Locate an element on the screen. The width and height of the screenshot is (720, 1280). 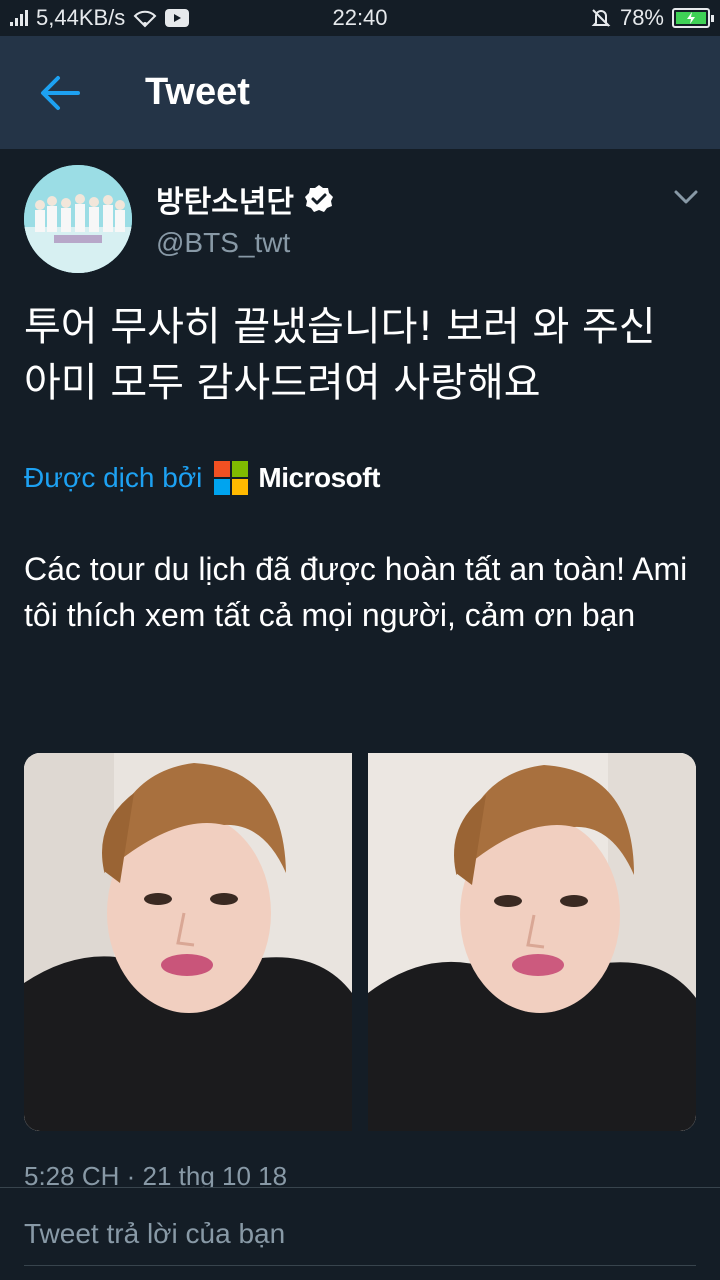
battery-icon is located at coordinates (693, 18).